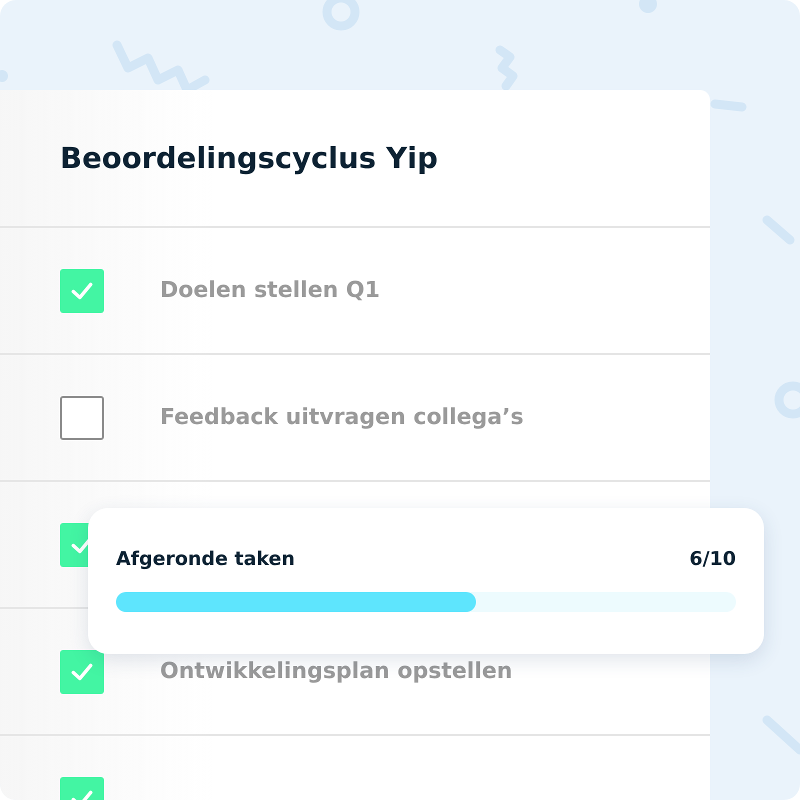  I want to click on task-label: Feedback uitvragen collega’s, so click(342, 417).